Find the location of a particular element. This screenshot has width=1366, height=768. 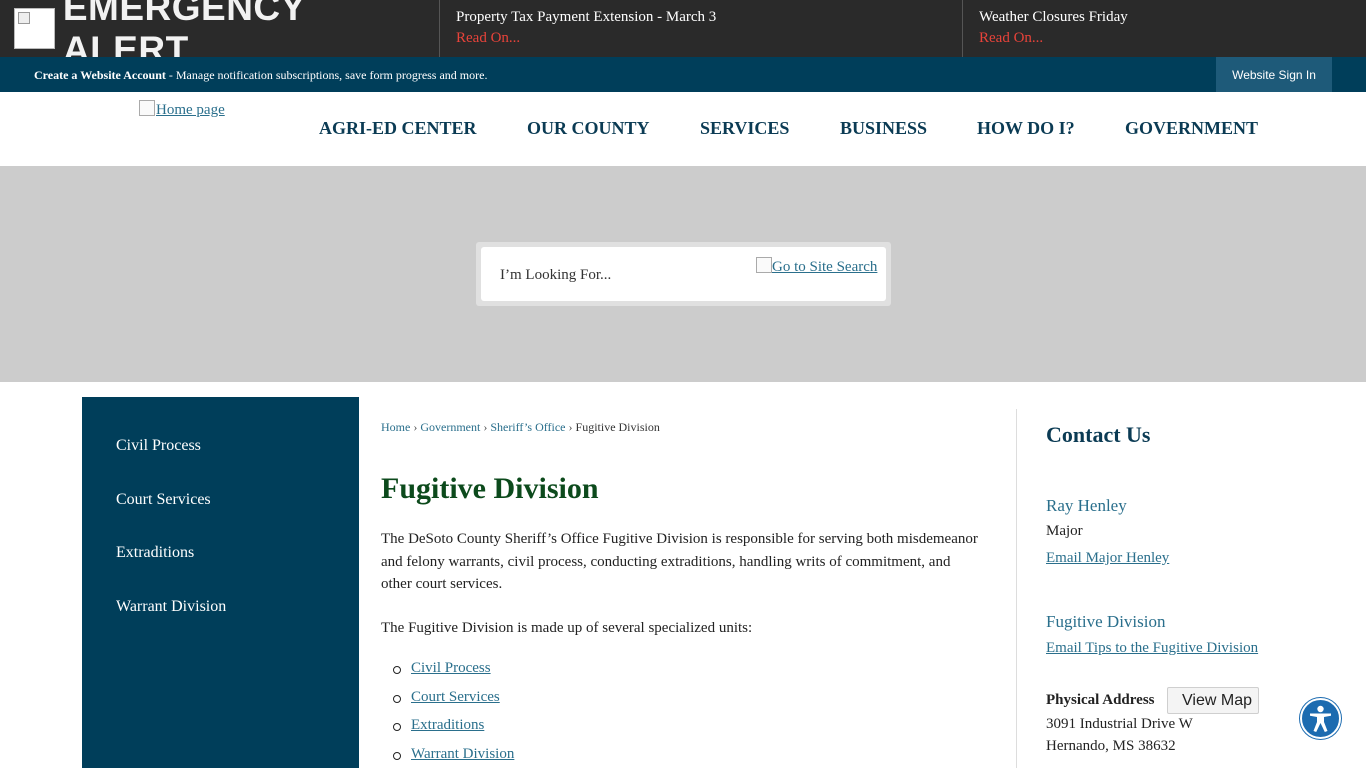

site-search-input: I’m Looking For... Go to Site Search is located at coordinates (683, 274).